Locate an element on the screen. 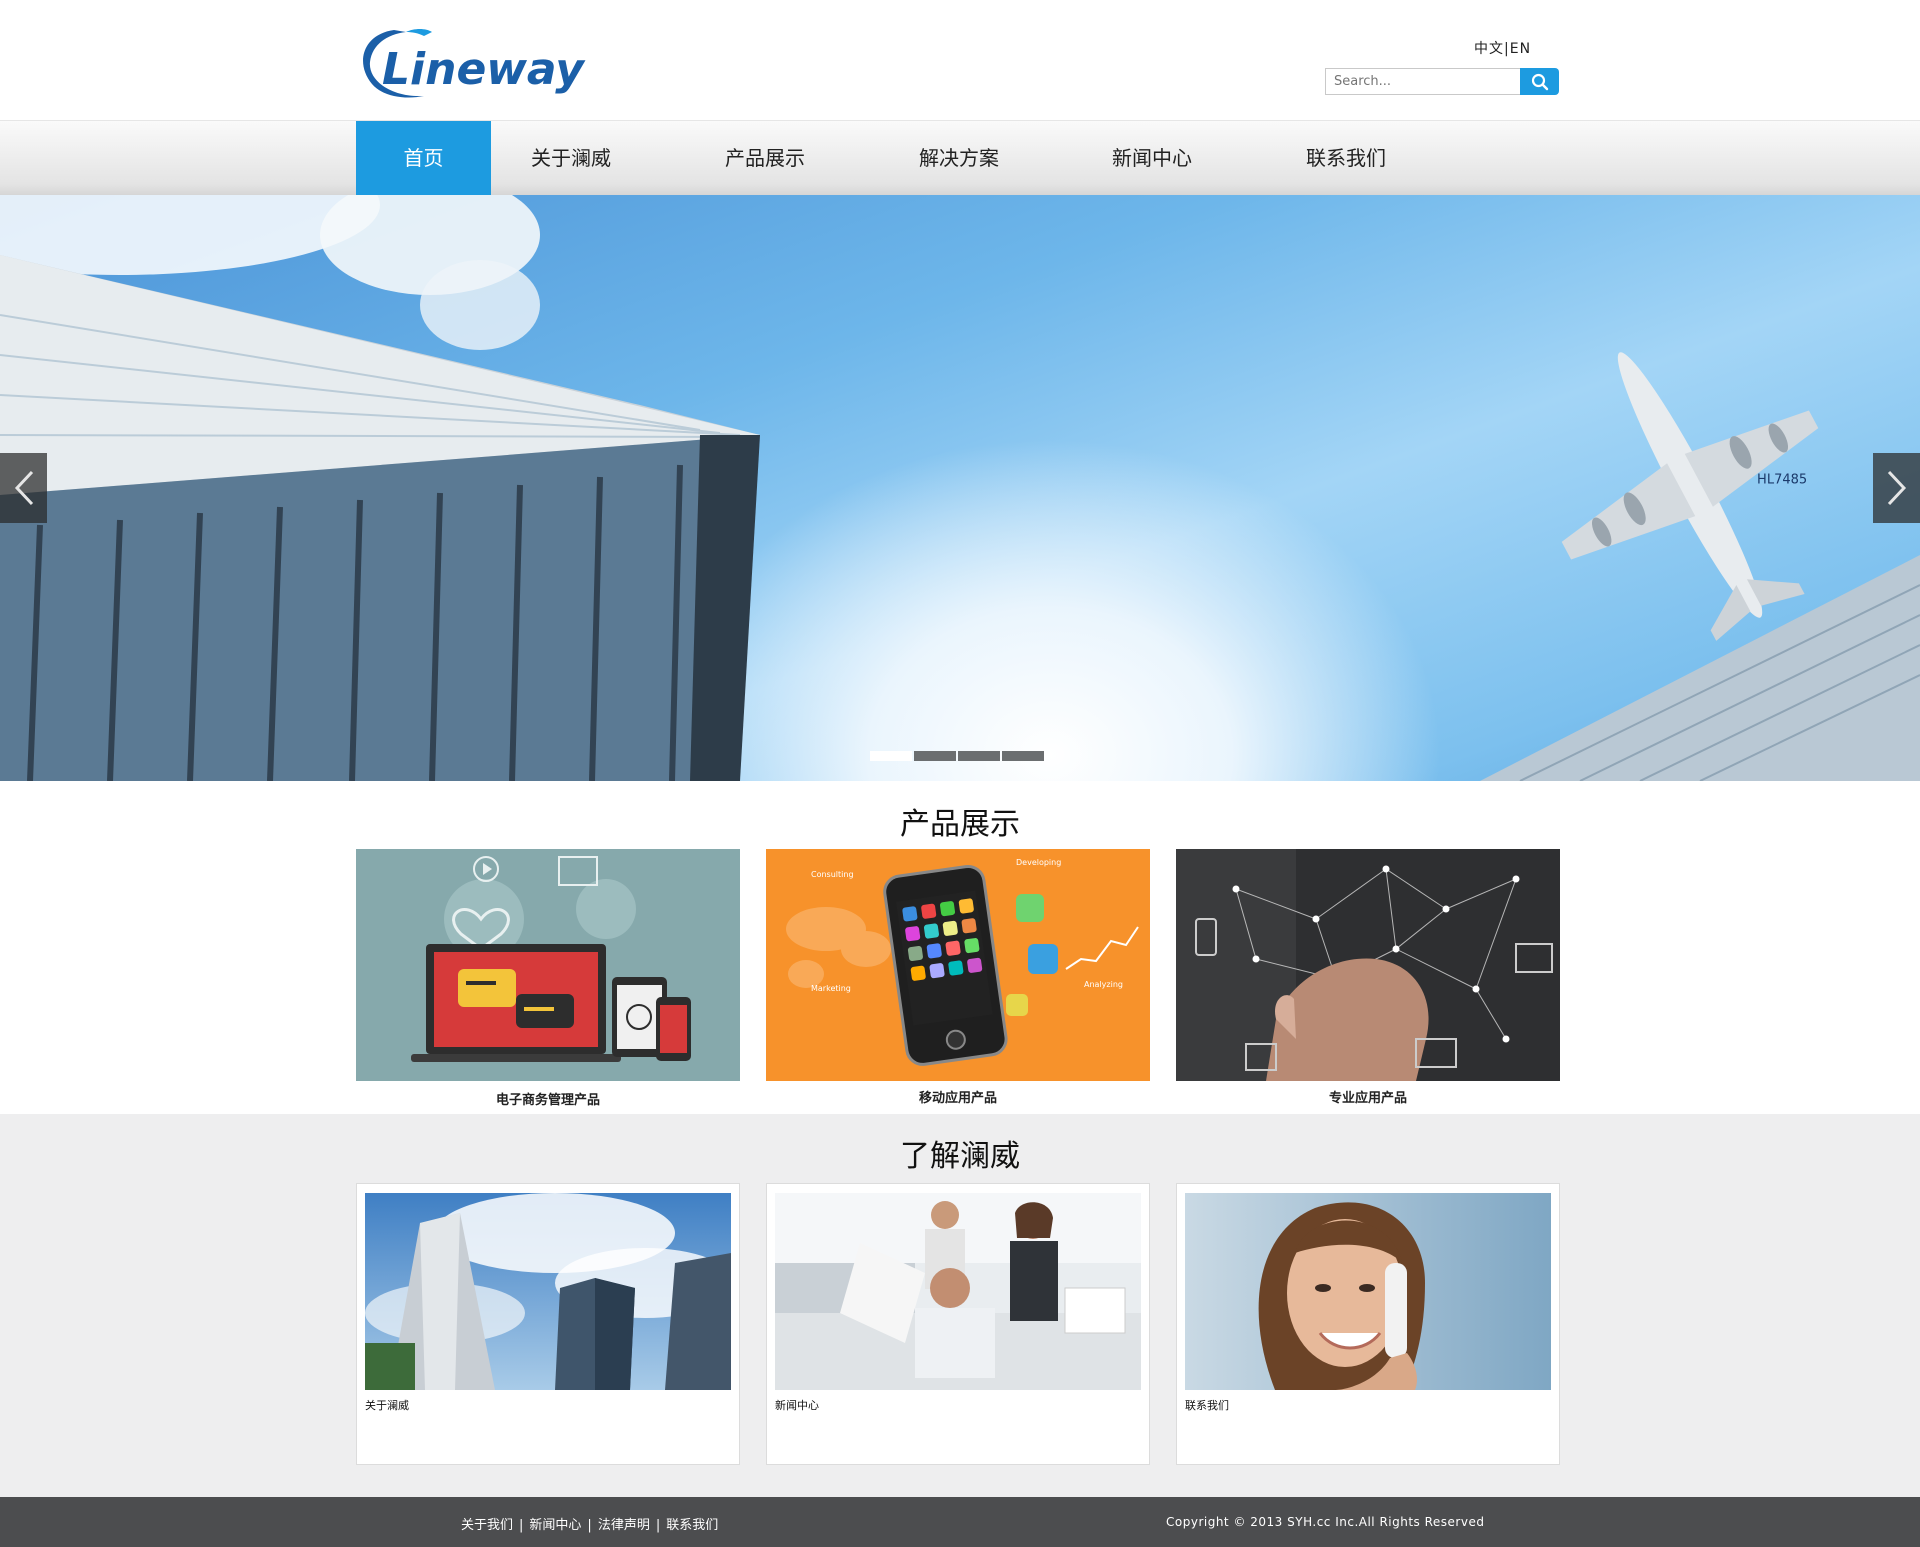 The width and height of the screenshot is (1920, 1547). lineway-logo: Lineway is located at coordinates (491, 62).